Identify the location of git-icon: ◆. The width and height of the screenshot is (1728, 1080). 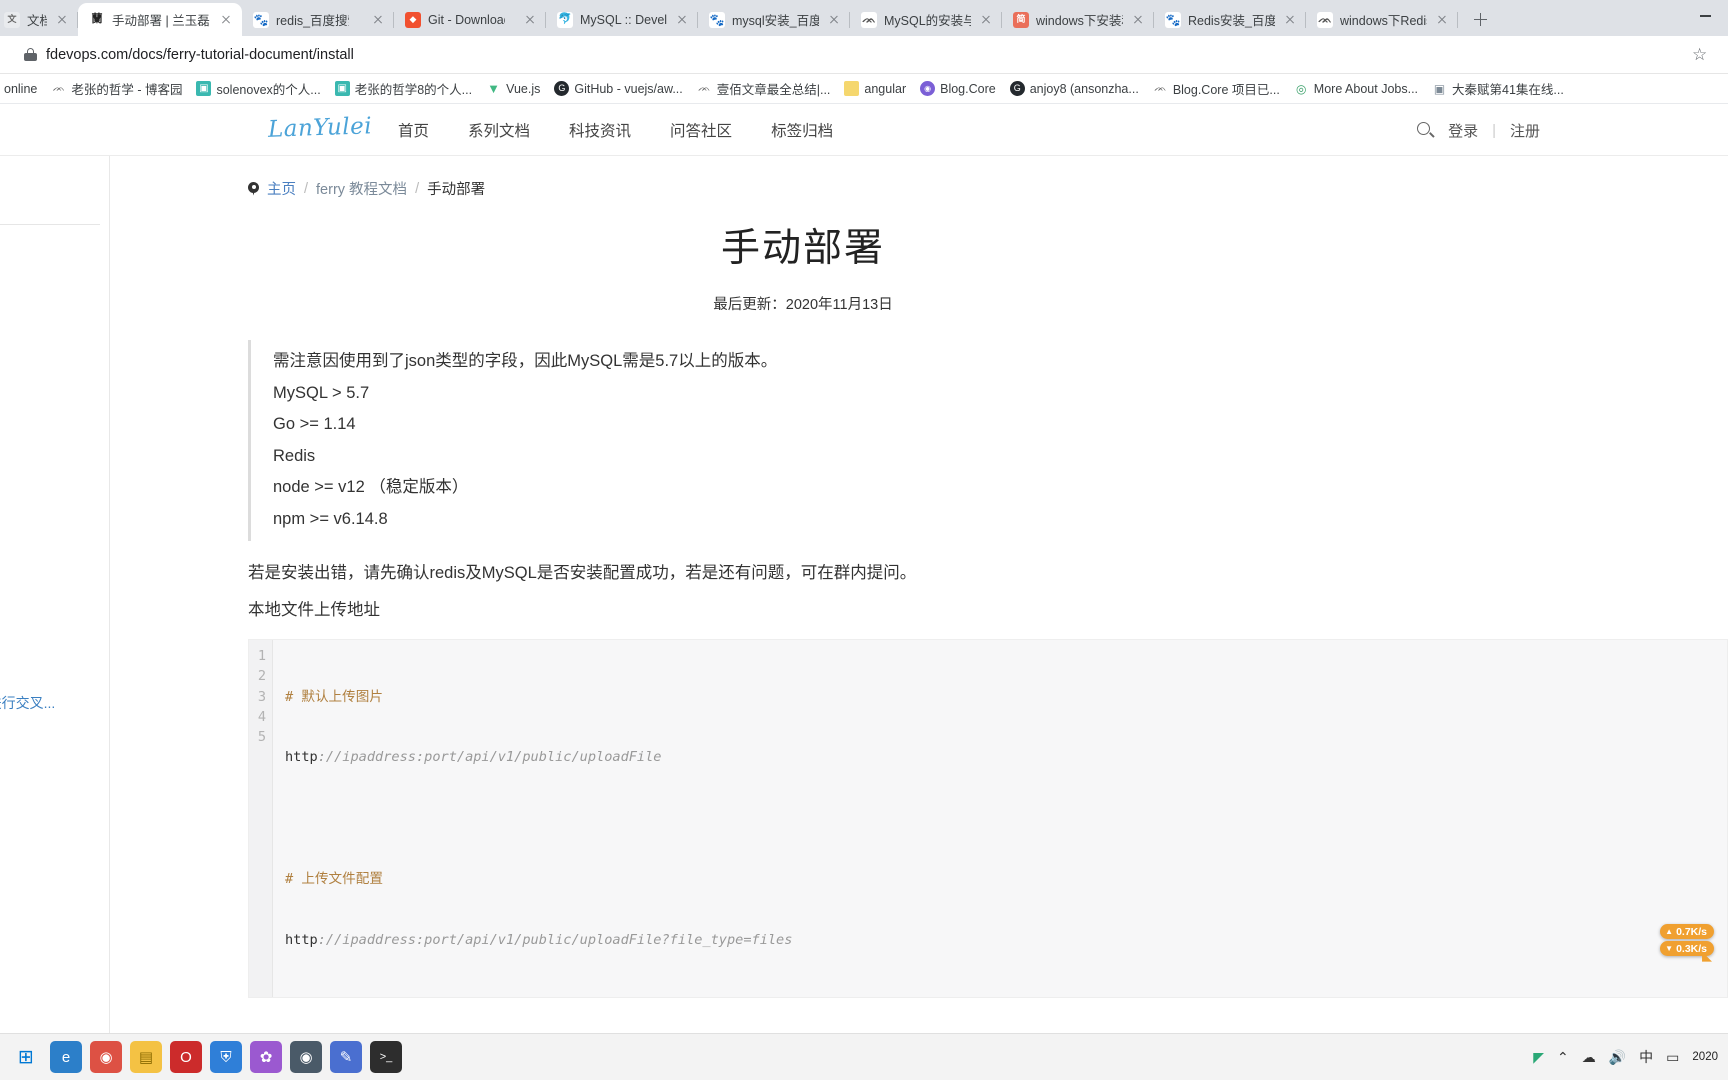
(413, 19).